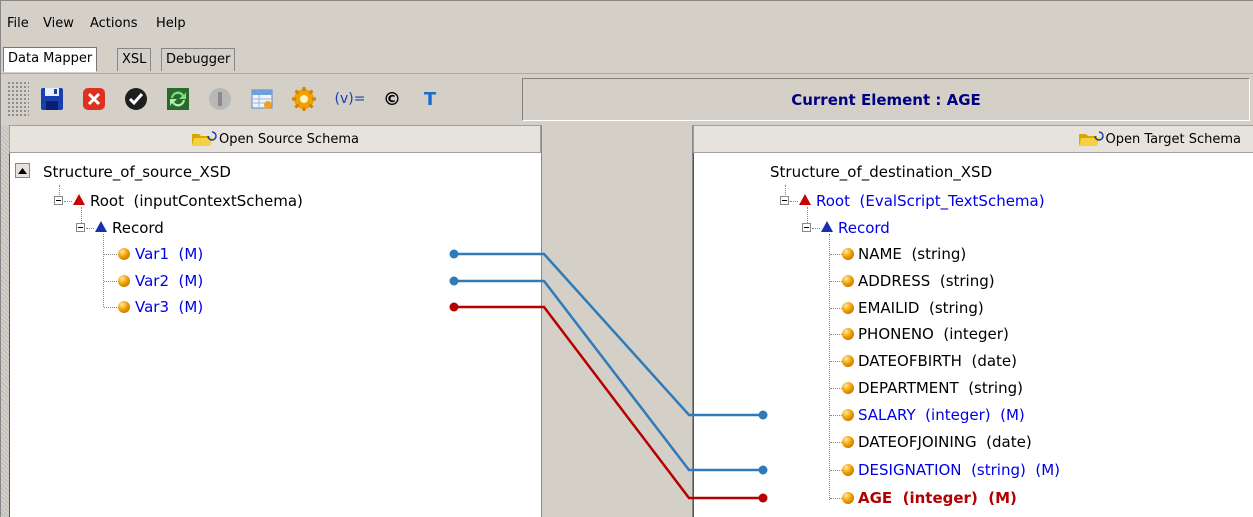 Image resolution: width=1253 pixels, height=517 pixels. What do you see at coordinates (1173, 139) in the screenshot?
I see `open-target-schema-label: Open Target Schema` at bounding box center [1173, 139].